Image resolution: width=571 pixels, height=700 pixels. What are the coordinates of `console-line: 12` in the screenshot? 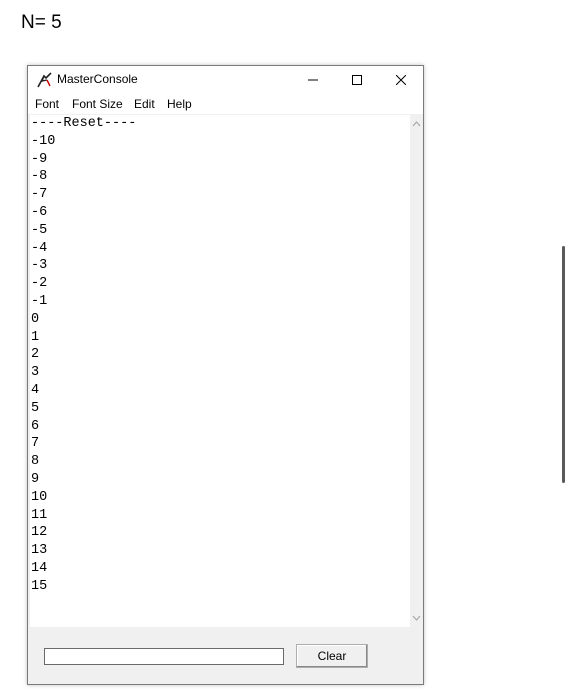 It's located at (39, 533).